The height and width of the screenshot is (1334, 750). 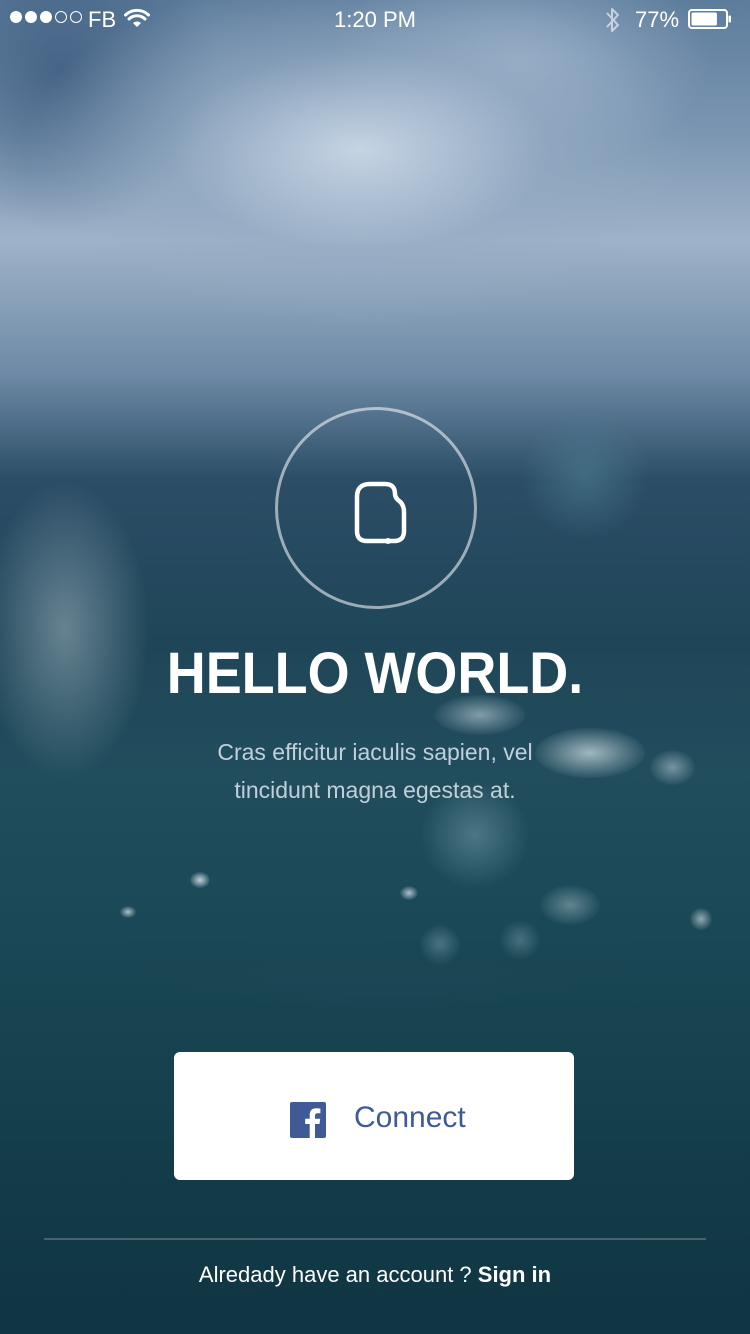 I want to click on sign-in-link: Sign in, so click(x=514, y=1274).